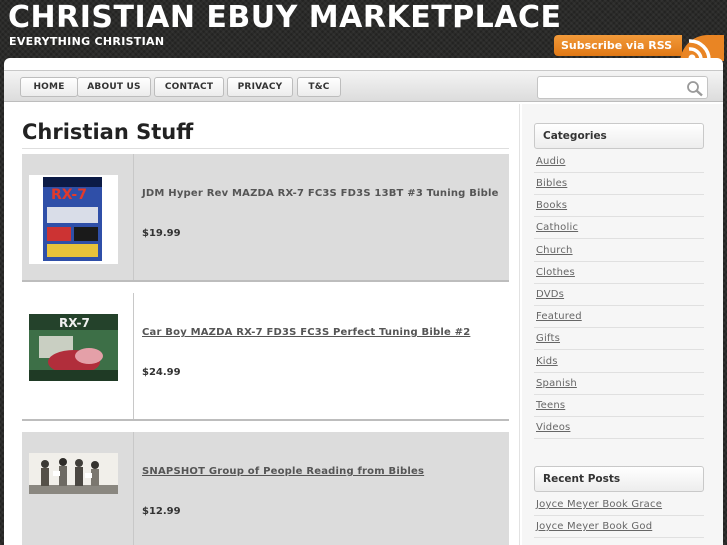 The width and height of the screenshot is (727, 545). What do you see at coordinates (619, 527) in the screenshot?
I see `recent-post-link: Joyce Meyer Book God` at bounding box center [619, 527].